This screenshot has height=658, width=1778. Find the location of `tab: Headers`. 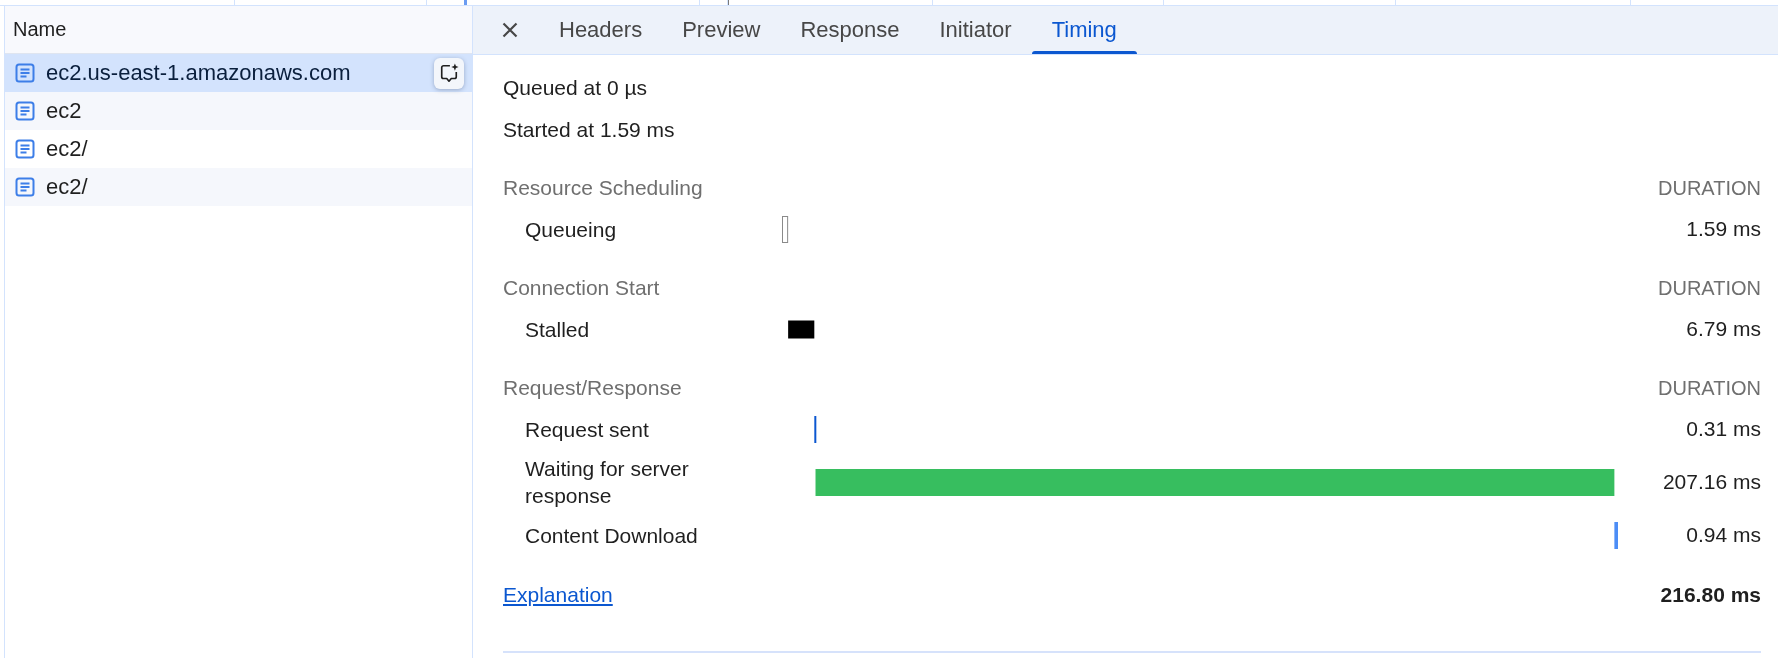

tab: Headers is located at coordinates (601, 30).